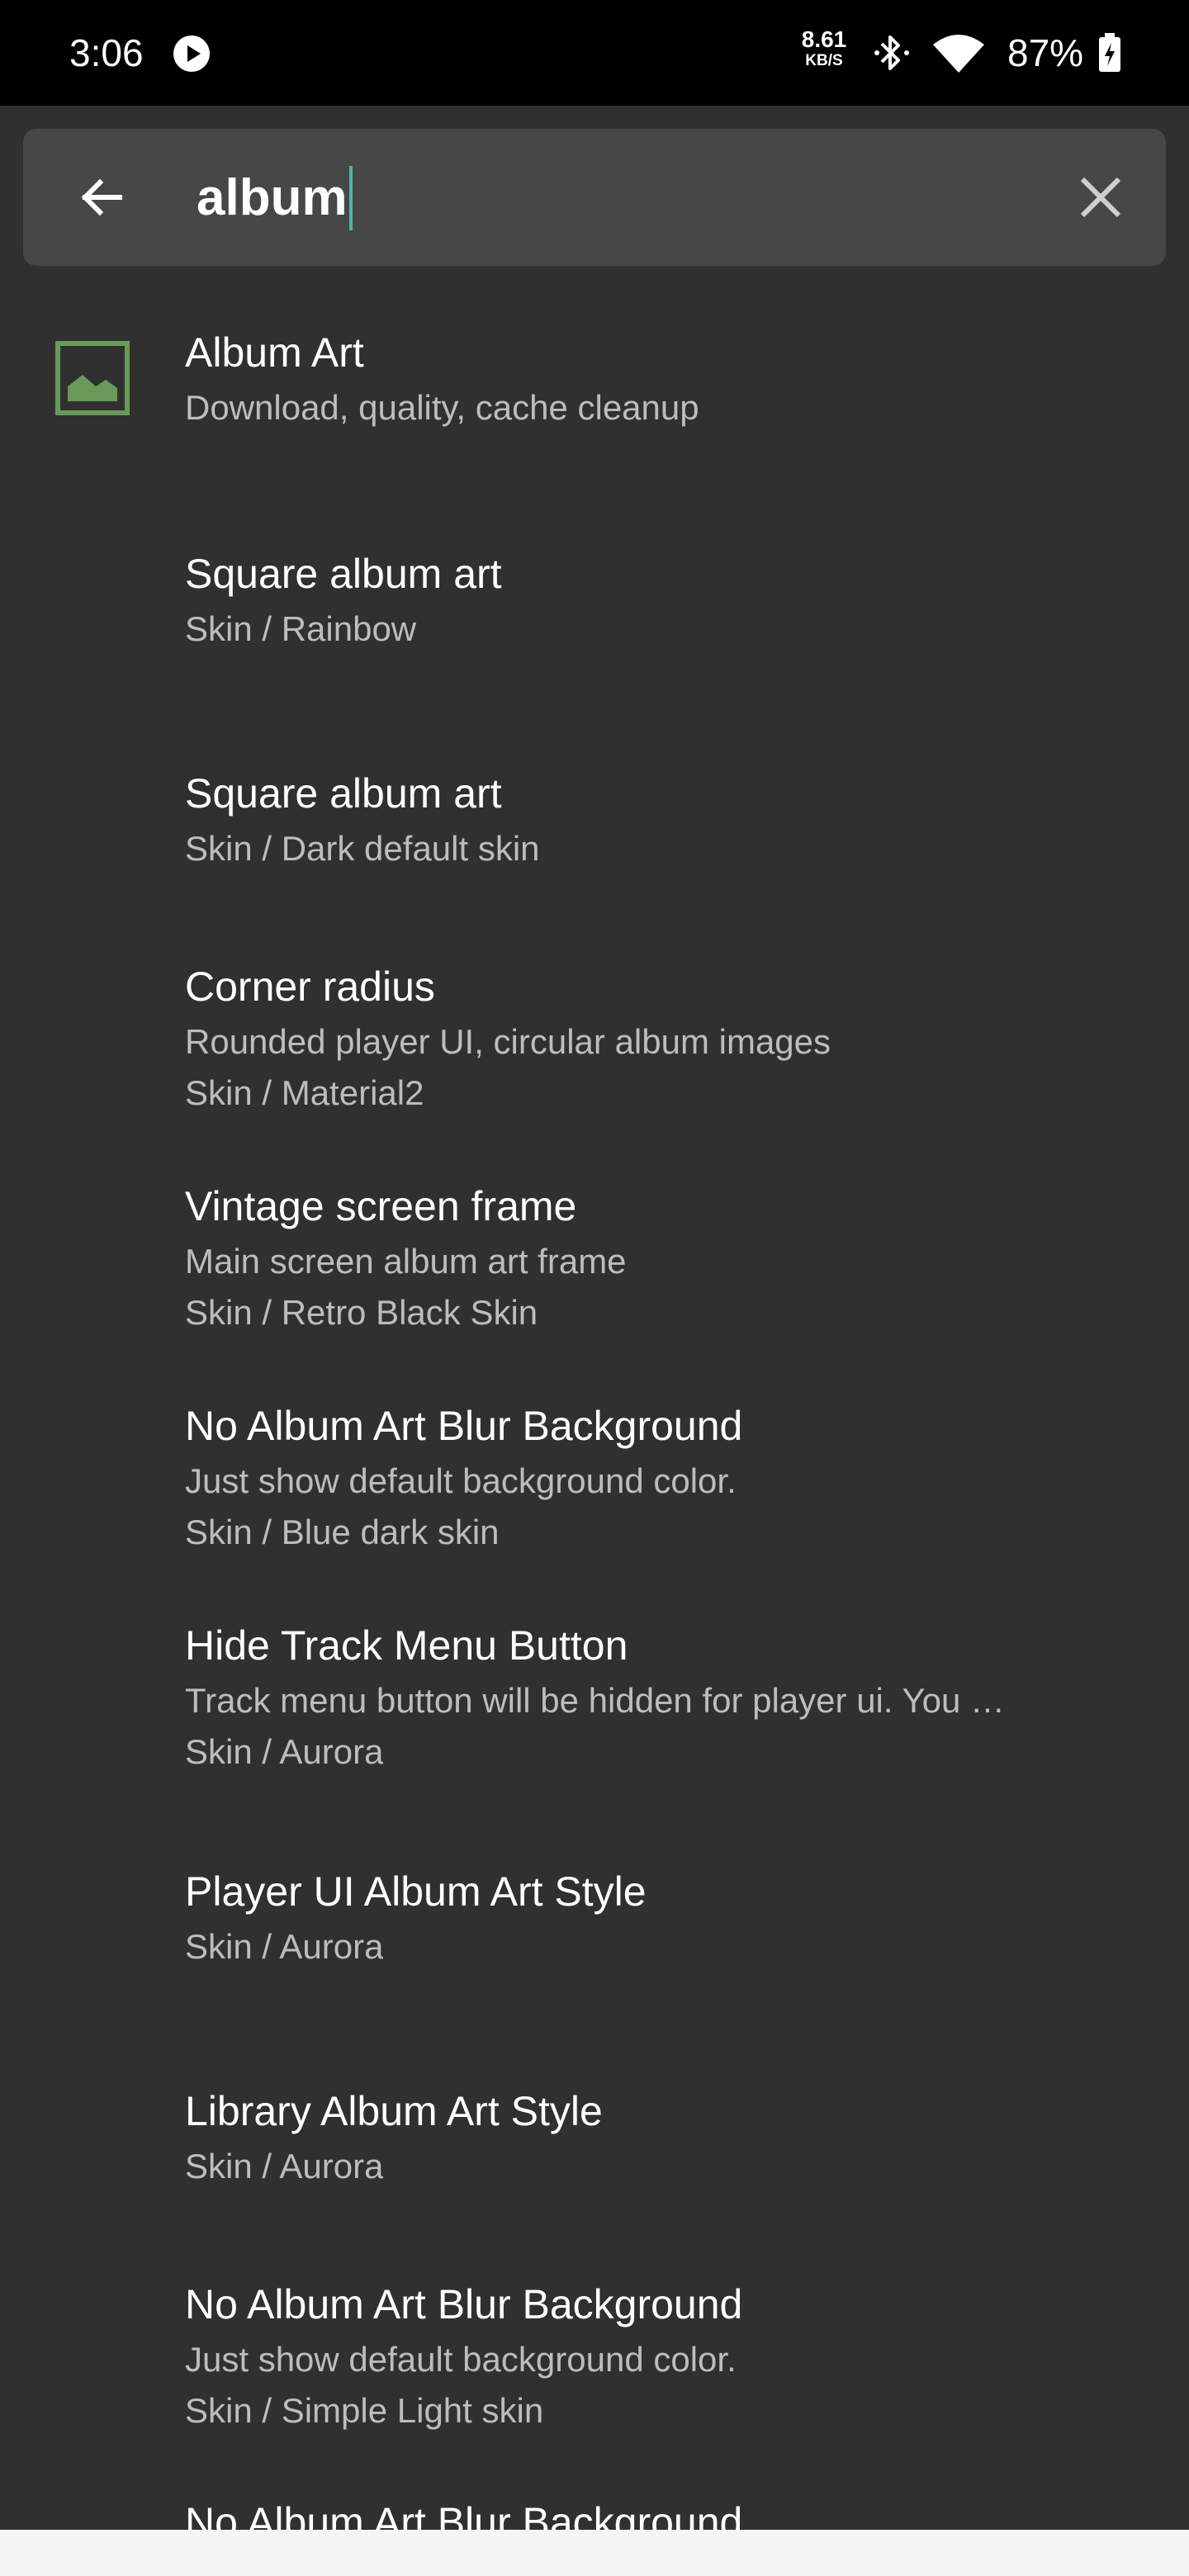 The height and width of the screenshot is (2576, 1189). I want to click on result-path: Skin / Material2, so click(304, 1092).